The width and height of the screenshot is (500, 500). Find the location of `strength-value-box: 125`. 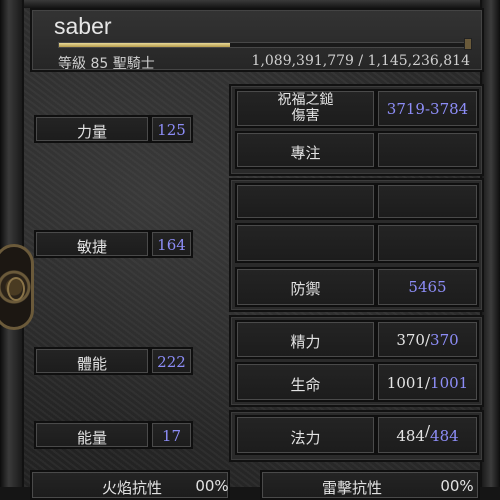

strength-value-box: 125 is located at coordinates (171, 129).